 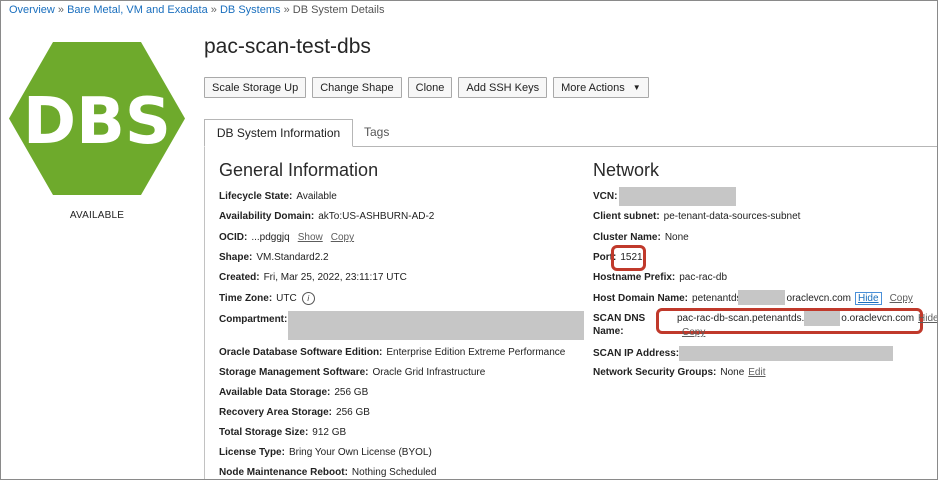 What do you see at coordinates (394, 472) in the screenshot?
I see `field-value: Nothing Scheduled` at bounding box center [394, 472].